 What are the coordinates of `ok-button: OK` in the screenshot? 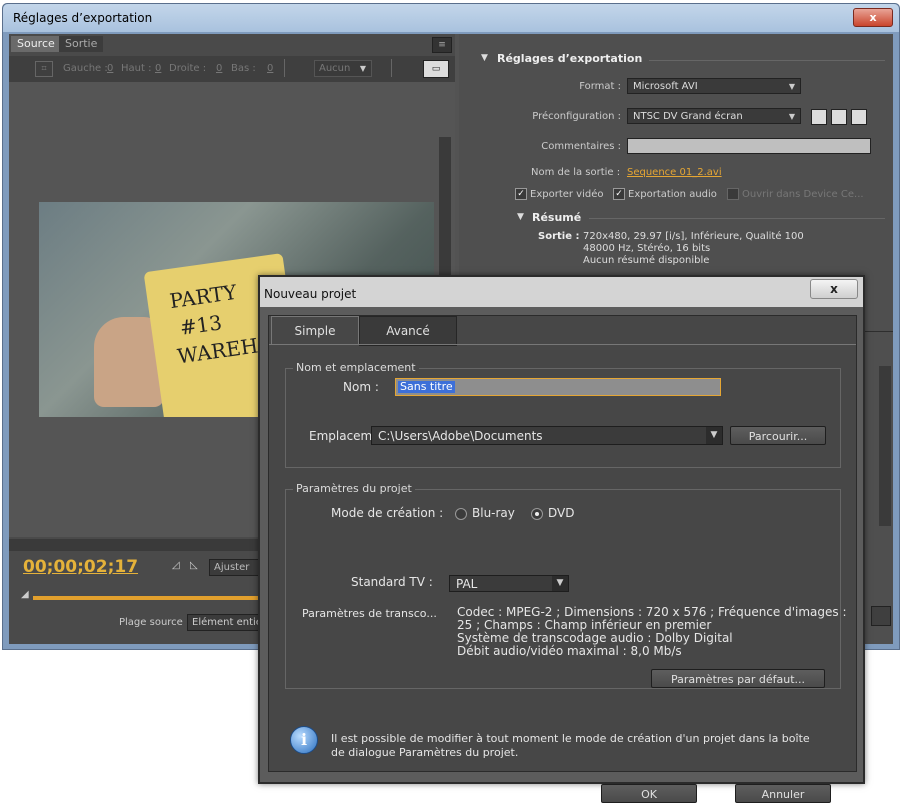 It's located at (649, 793).